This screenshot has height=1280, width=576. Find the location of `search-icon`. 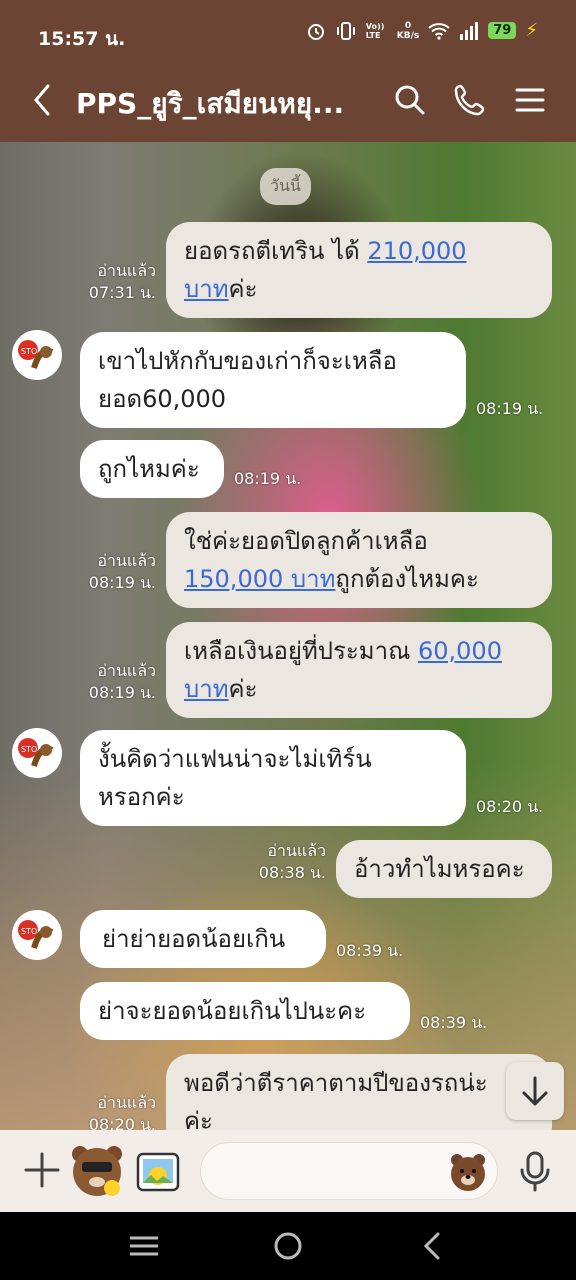

search-icon is located at coordinates (410, 100).